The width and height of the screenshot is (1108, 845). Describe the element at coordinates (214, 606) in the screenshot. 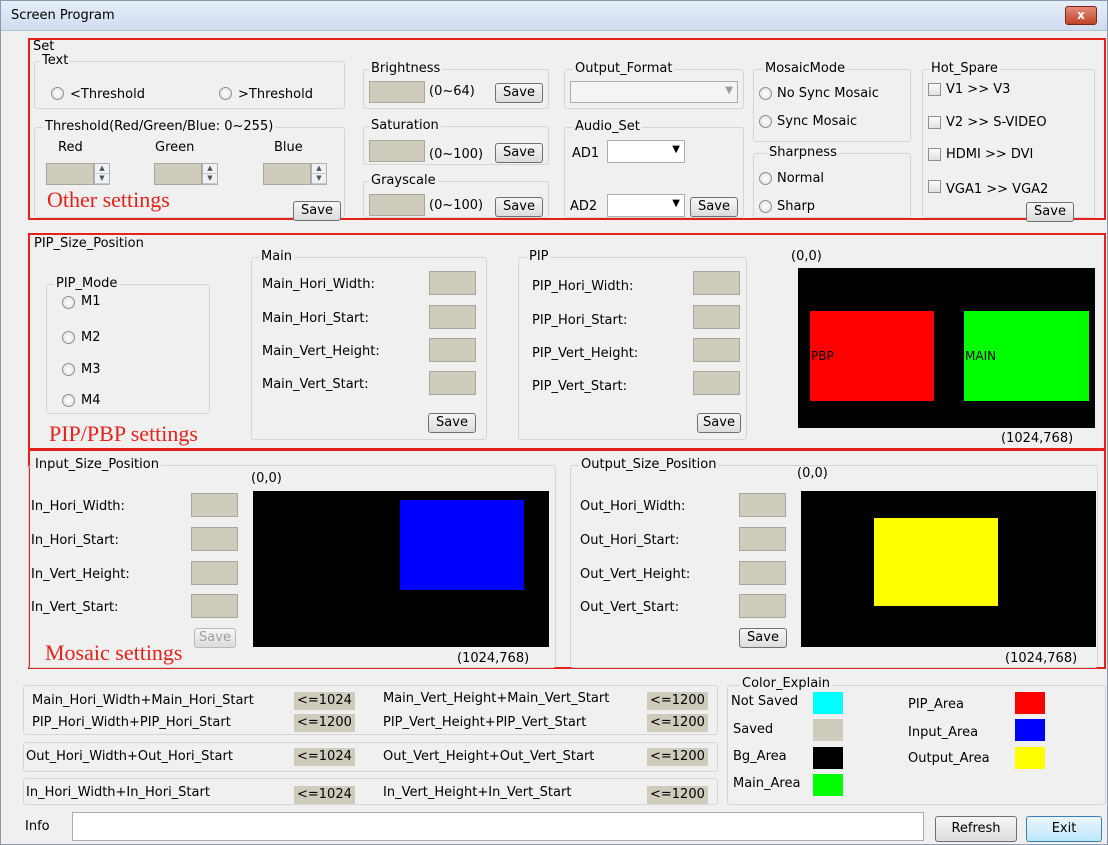

I see `in-vert-start-input` at that location.